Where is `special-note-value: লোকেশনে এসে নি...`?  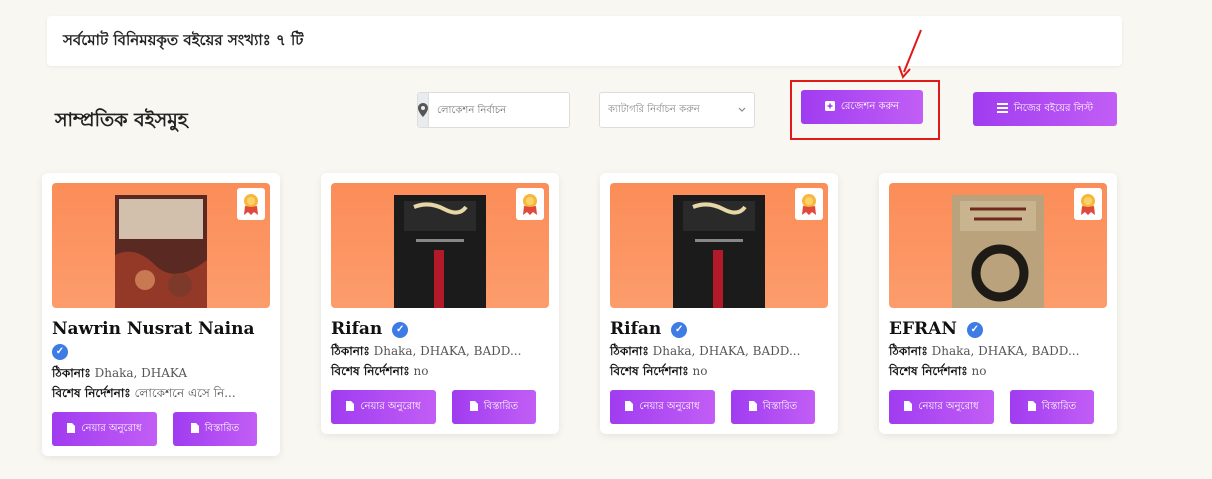 special-note-value: লোকেশনে এসে নি... is located at coordinates (185, 393).